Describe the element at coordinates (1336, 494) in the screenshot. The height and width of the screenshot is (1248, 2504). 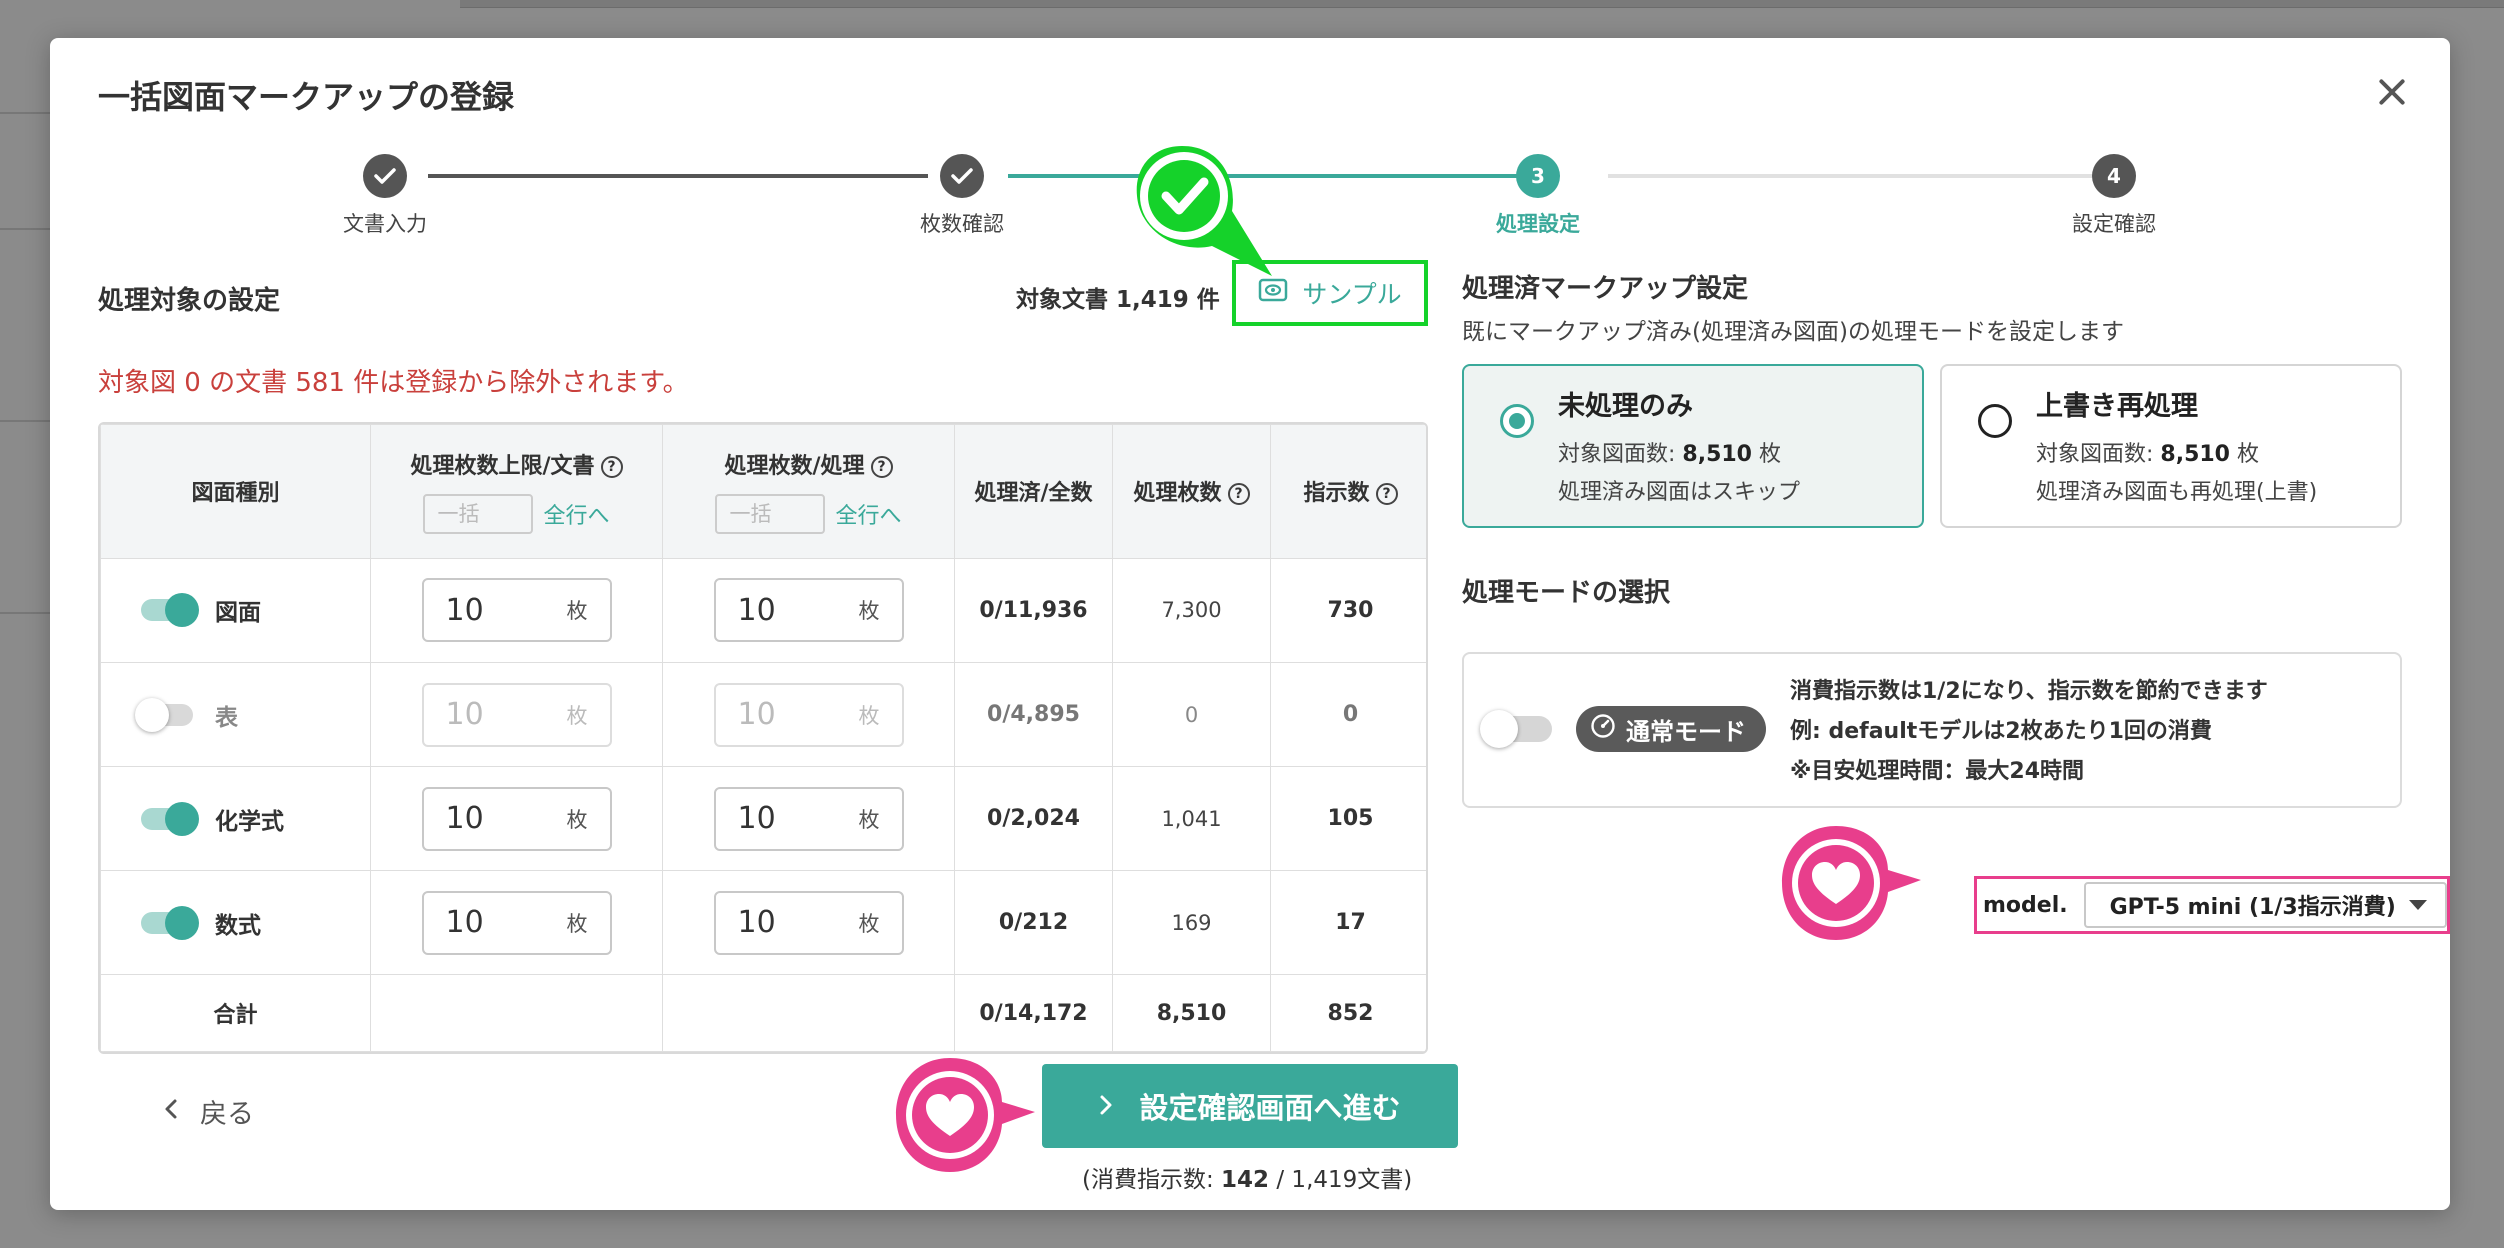
I see `column-header-label: 指示数` at that location.